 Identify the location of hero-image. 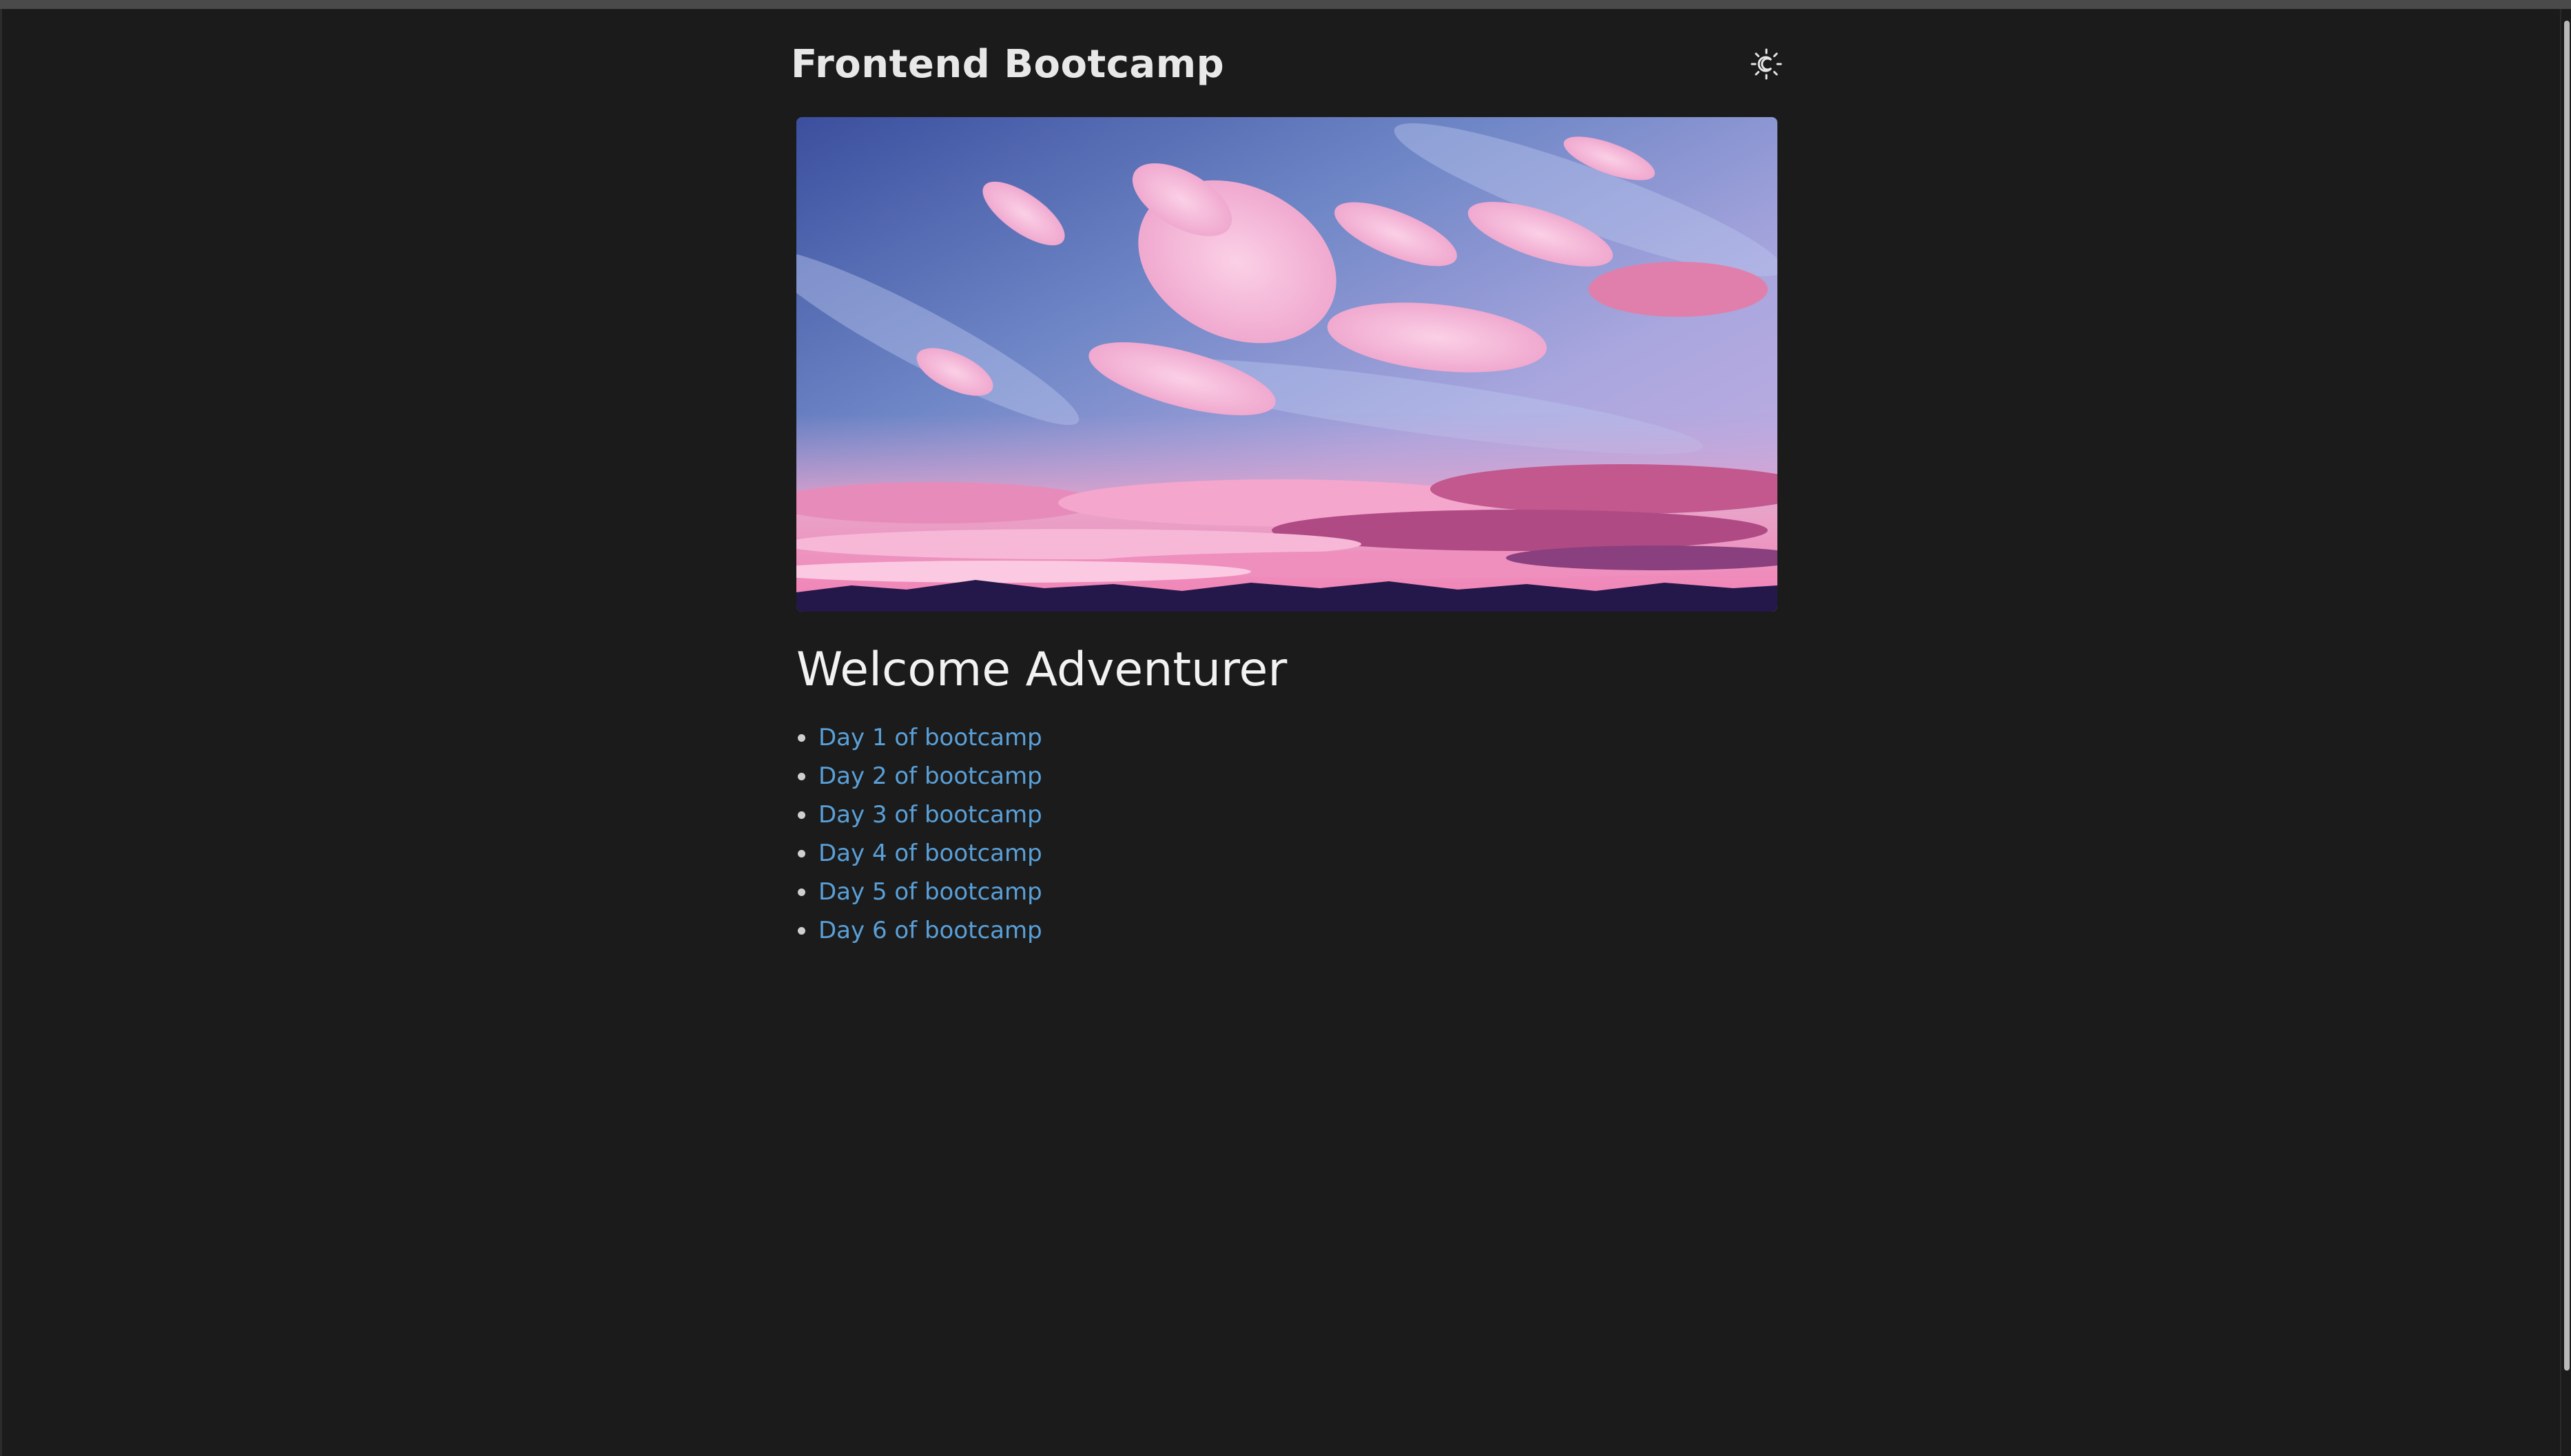
(1286, 364).